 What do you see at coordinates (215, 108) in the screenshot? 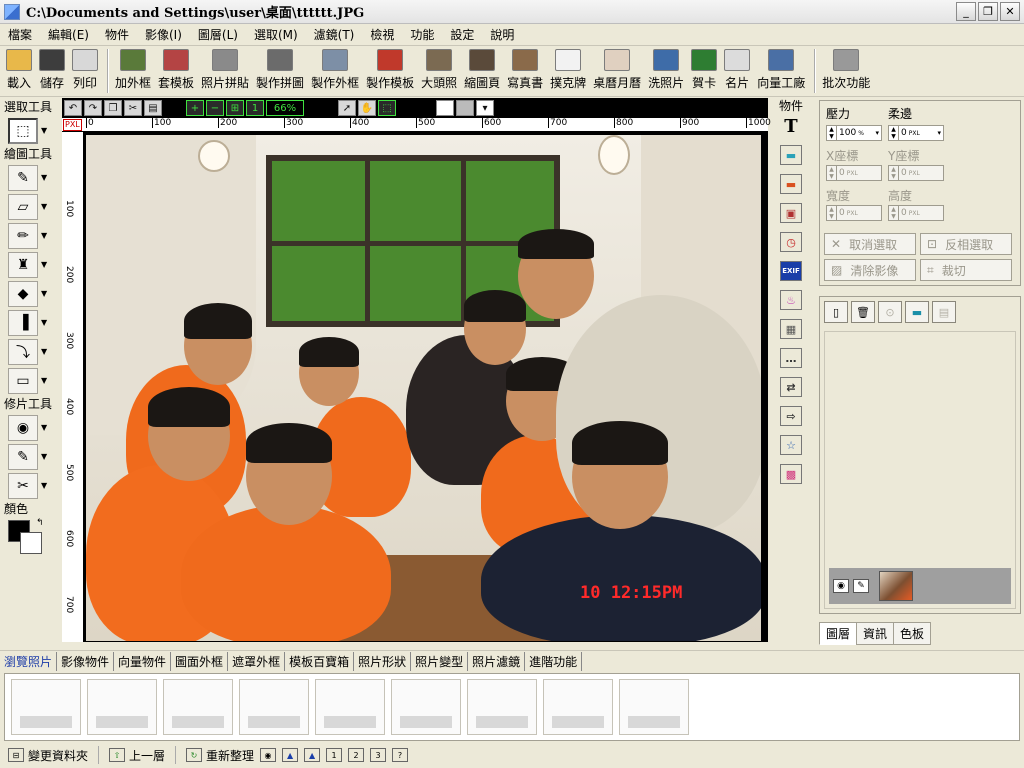
I see `zoom-out-icon: −` at bounding box center [215, 108].